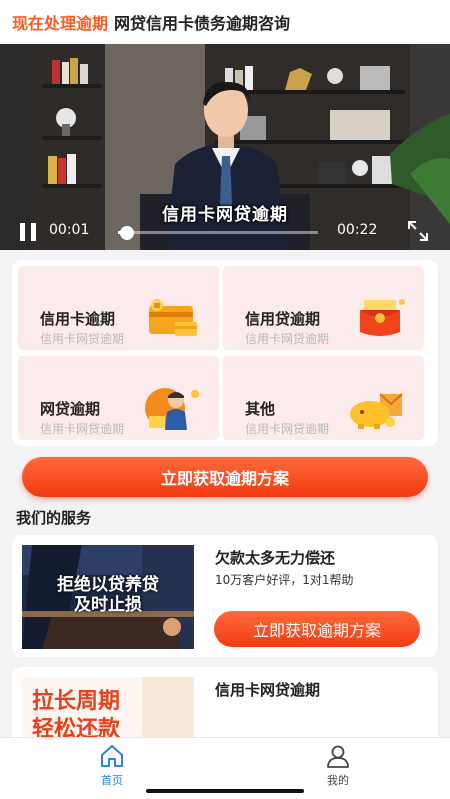 This screenshot has width=450, height=799. What do you see at coordinates (172, 409) in the screenshot?
I see `person-money-icon` at bounding box center [172, 409].